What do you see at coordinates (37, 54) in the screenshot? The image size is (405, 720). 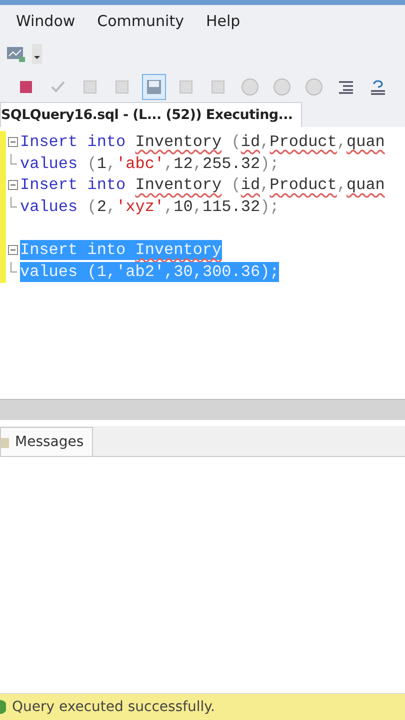 I see `dropdown-icon` at bounding box center [37, 54].